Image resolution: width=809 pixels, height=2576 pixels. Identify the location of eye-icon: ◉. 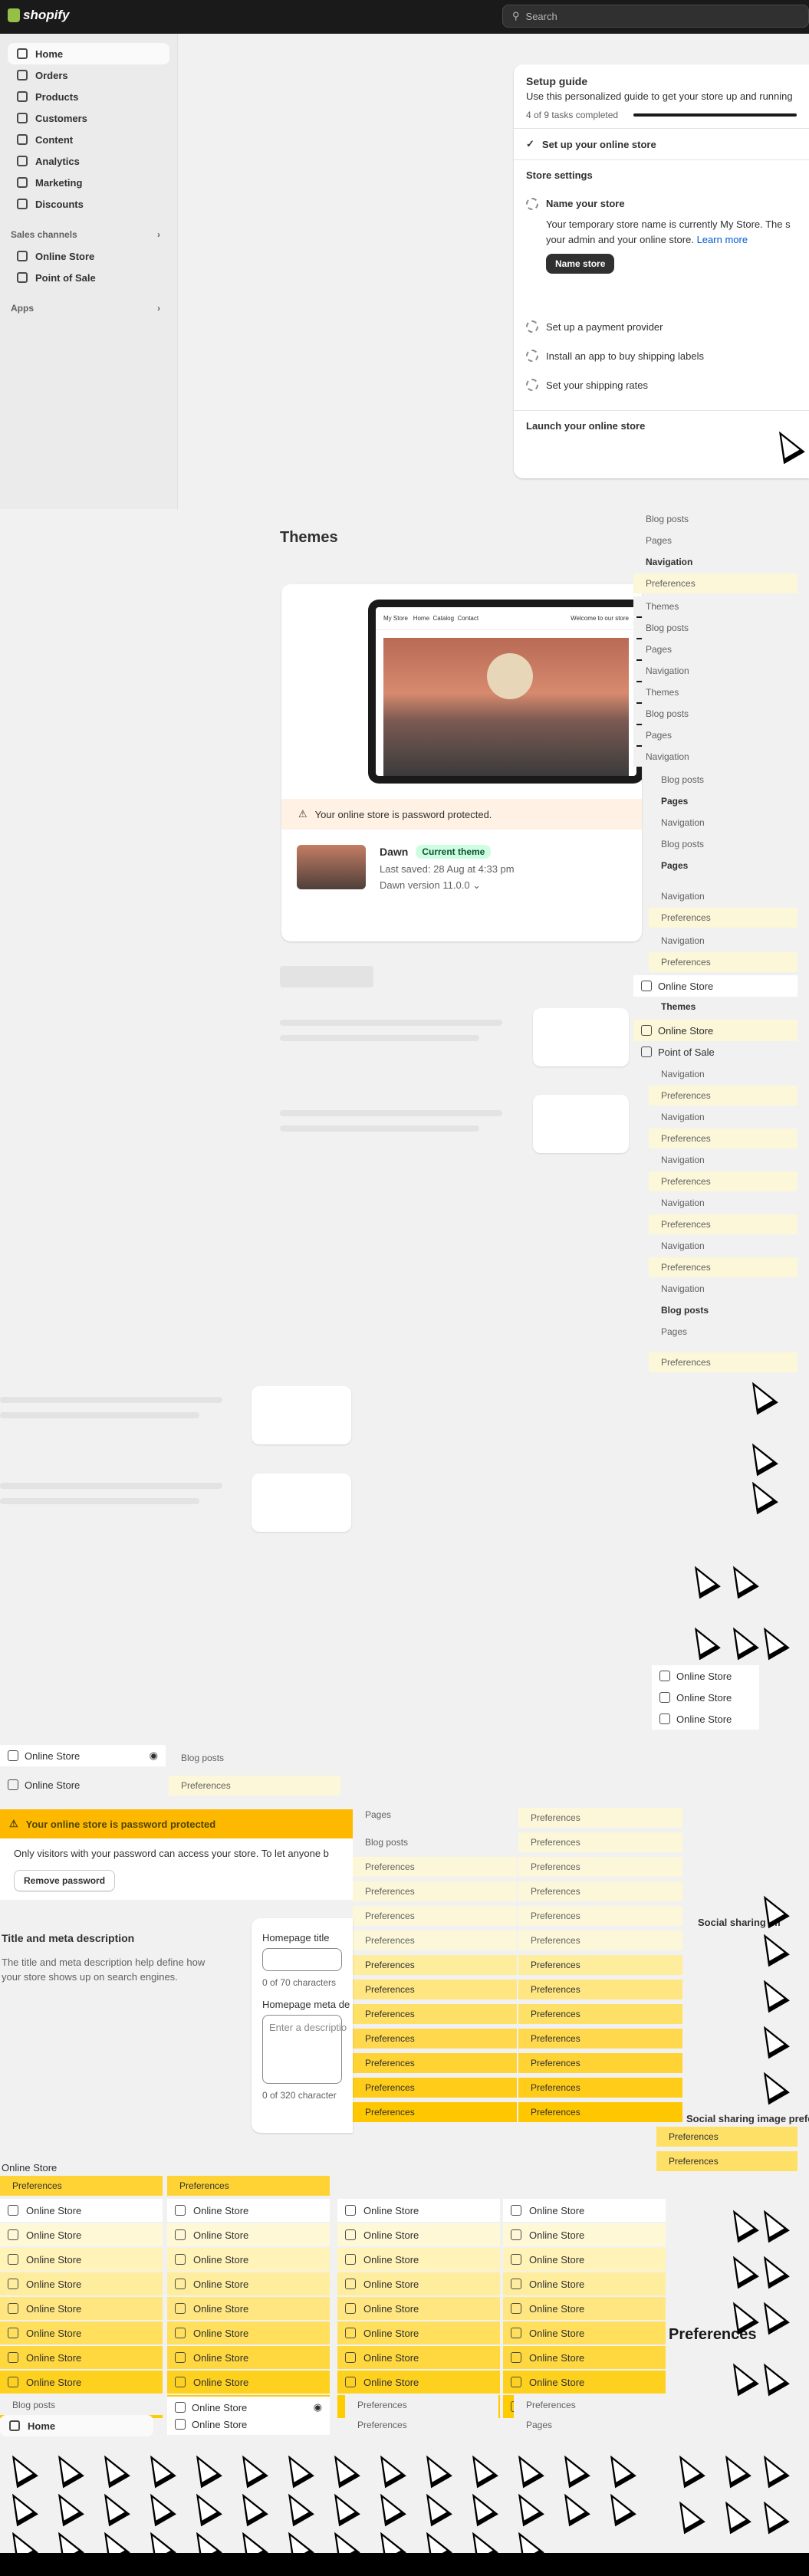
(154, 1756).